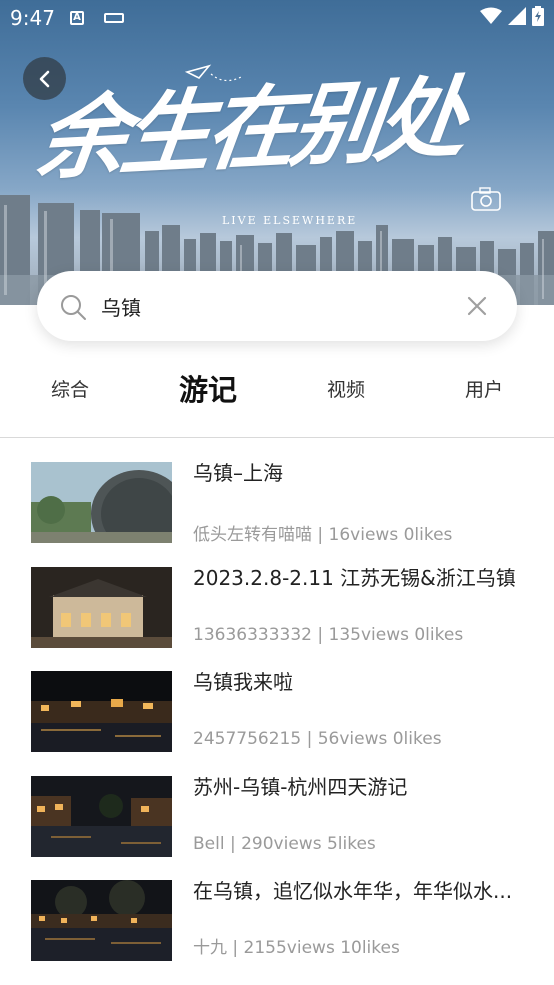  Describe the element at coordinates (277, 18) in the screenshot. I see `status-bar: 9:47 A` at that location.